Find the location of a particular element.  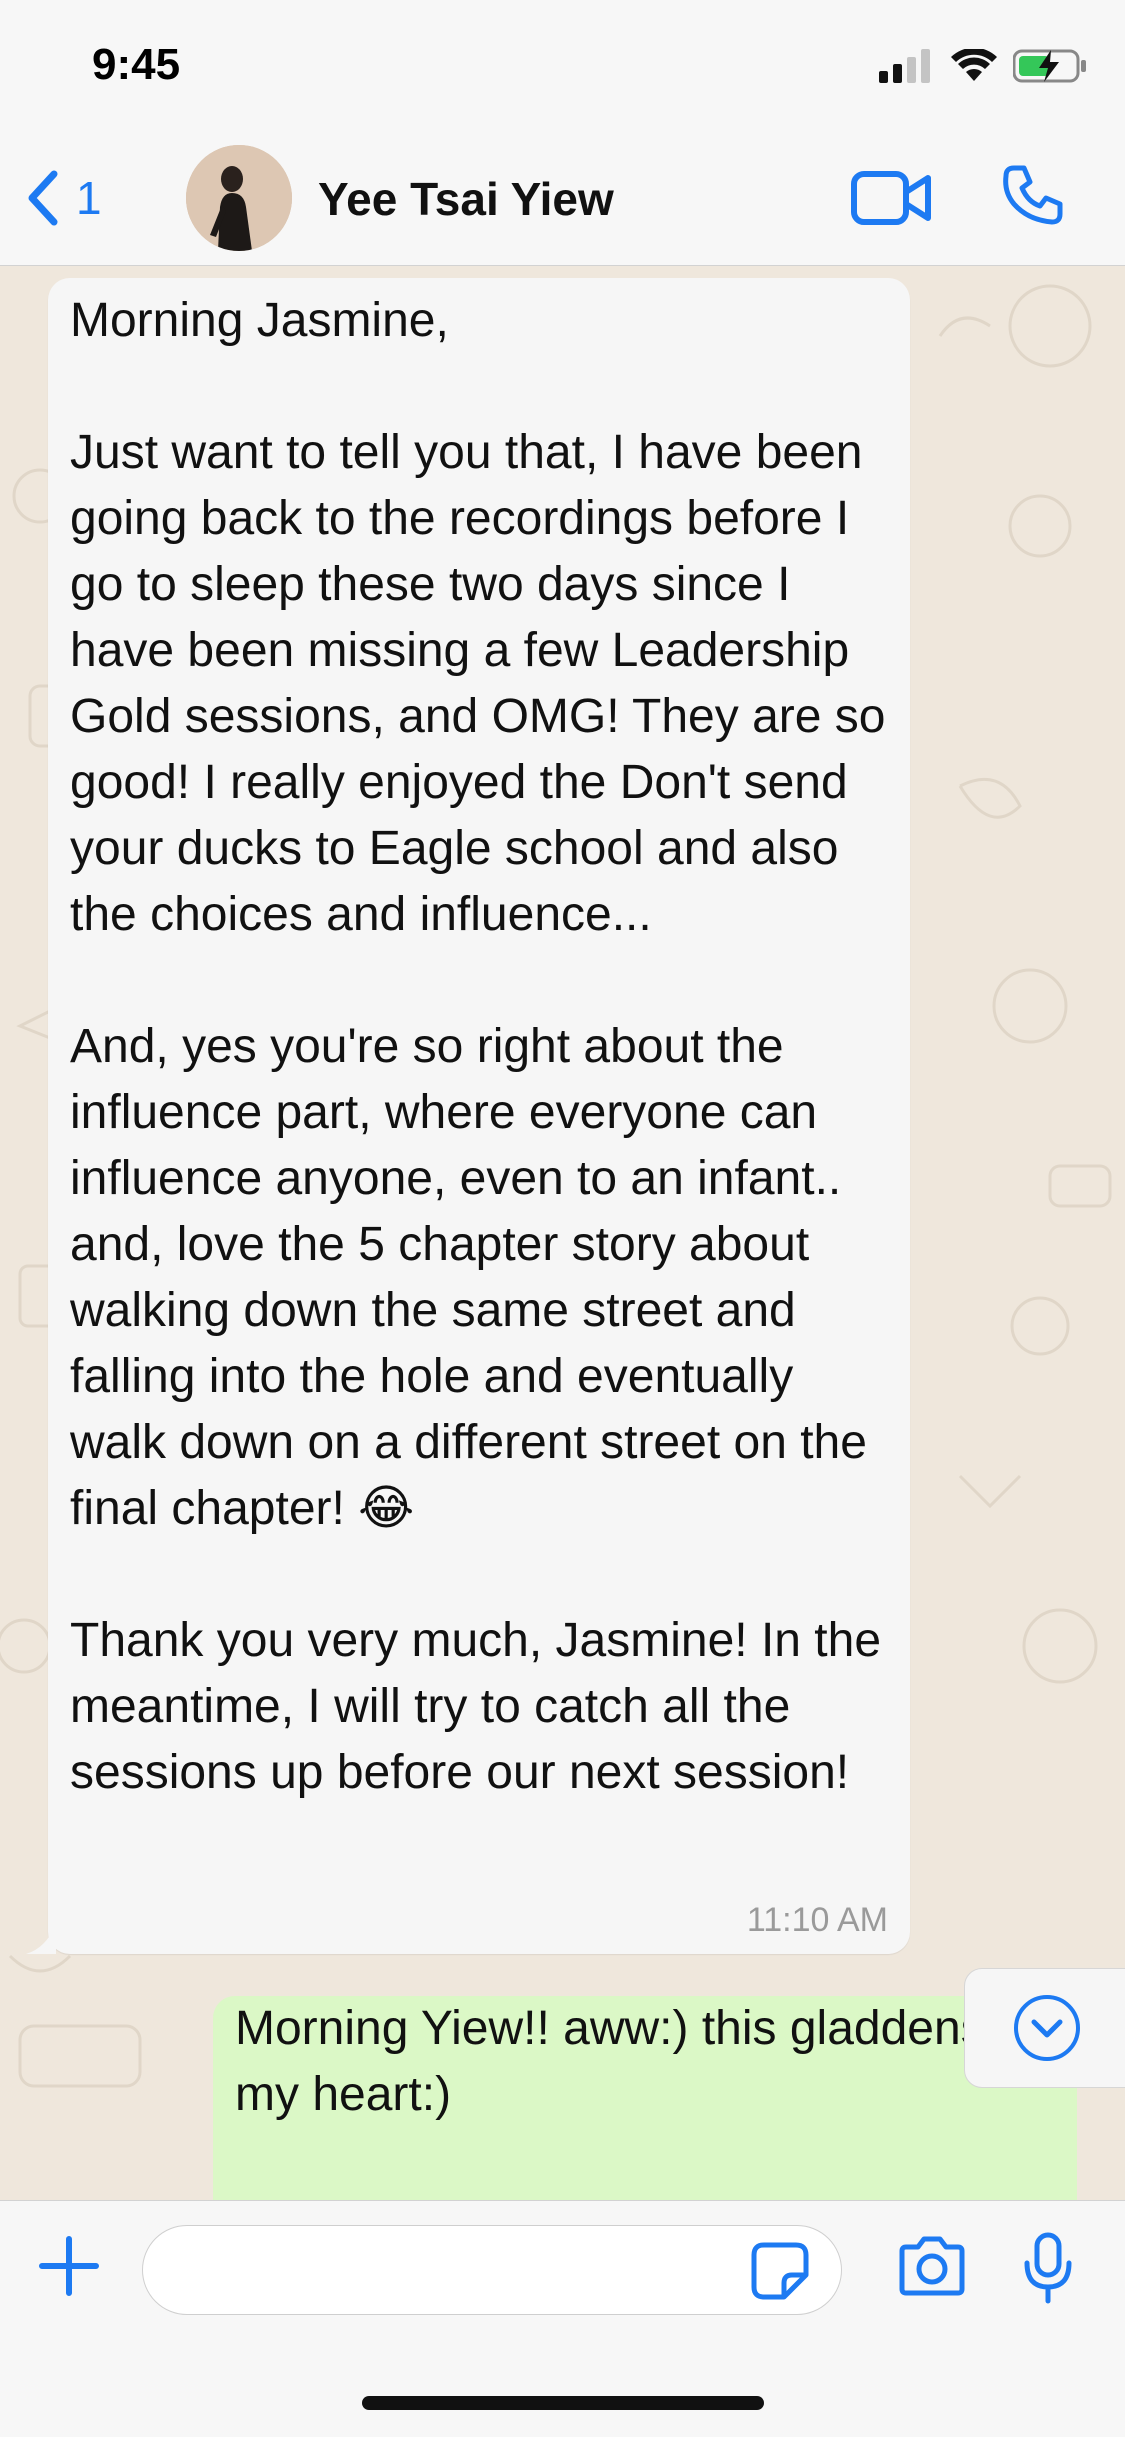

status-time: 9:45 is located at coordinates (136, 64).